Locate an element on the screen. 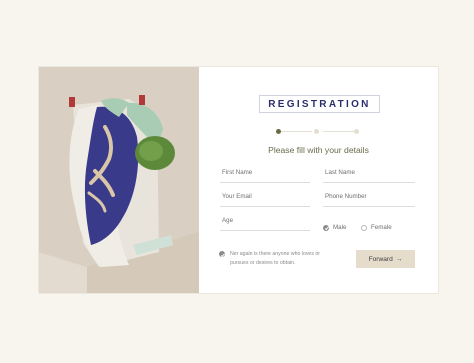 The height and width of the screenshot is (363, 474). gender-female-radio: Female is located at coordinates (376, 227).